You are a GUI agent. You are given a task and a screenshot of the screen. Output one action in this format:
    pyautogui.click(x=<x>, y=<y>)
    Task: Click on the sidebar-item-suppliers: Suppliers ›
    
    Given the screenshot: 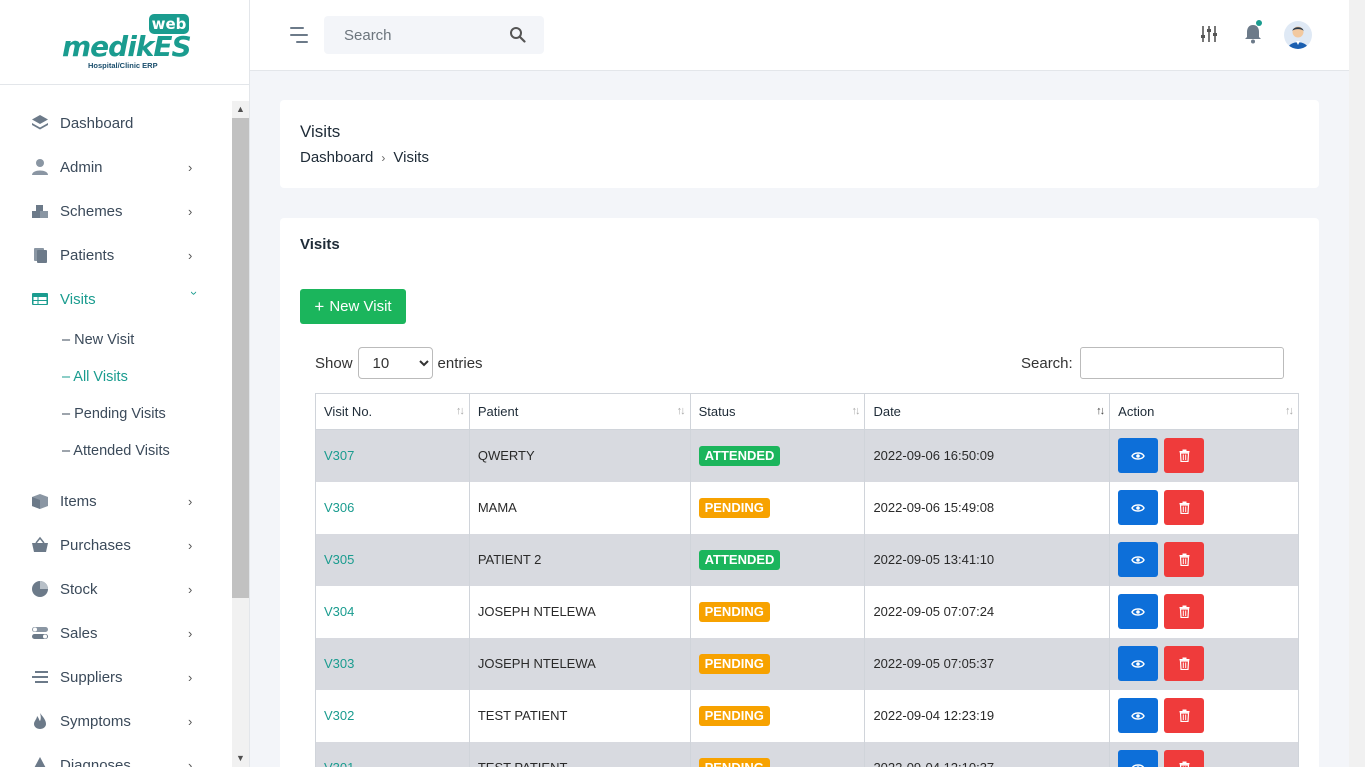 What is the action you would take?
    pyautogui.click(x=115, y=677)
    